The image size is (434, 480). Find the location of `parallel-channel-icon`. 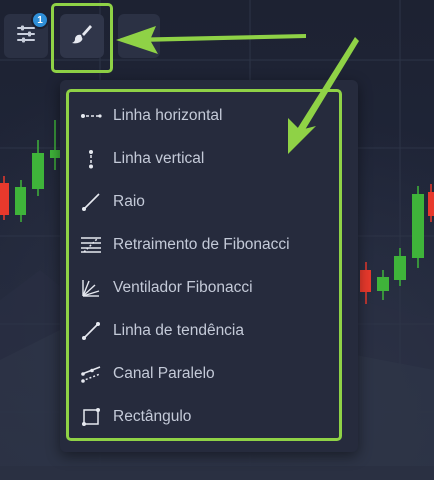

parallel-channel-icon is located at coordinates (91, 374).